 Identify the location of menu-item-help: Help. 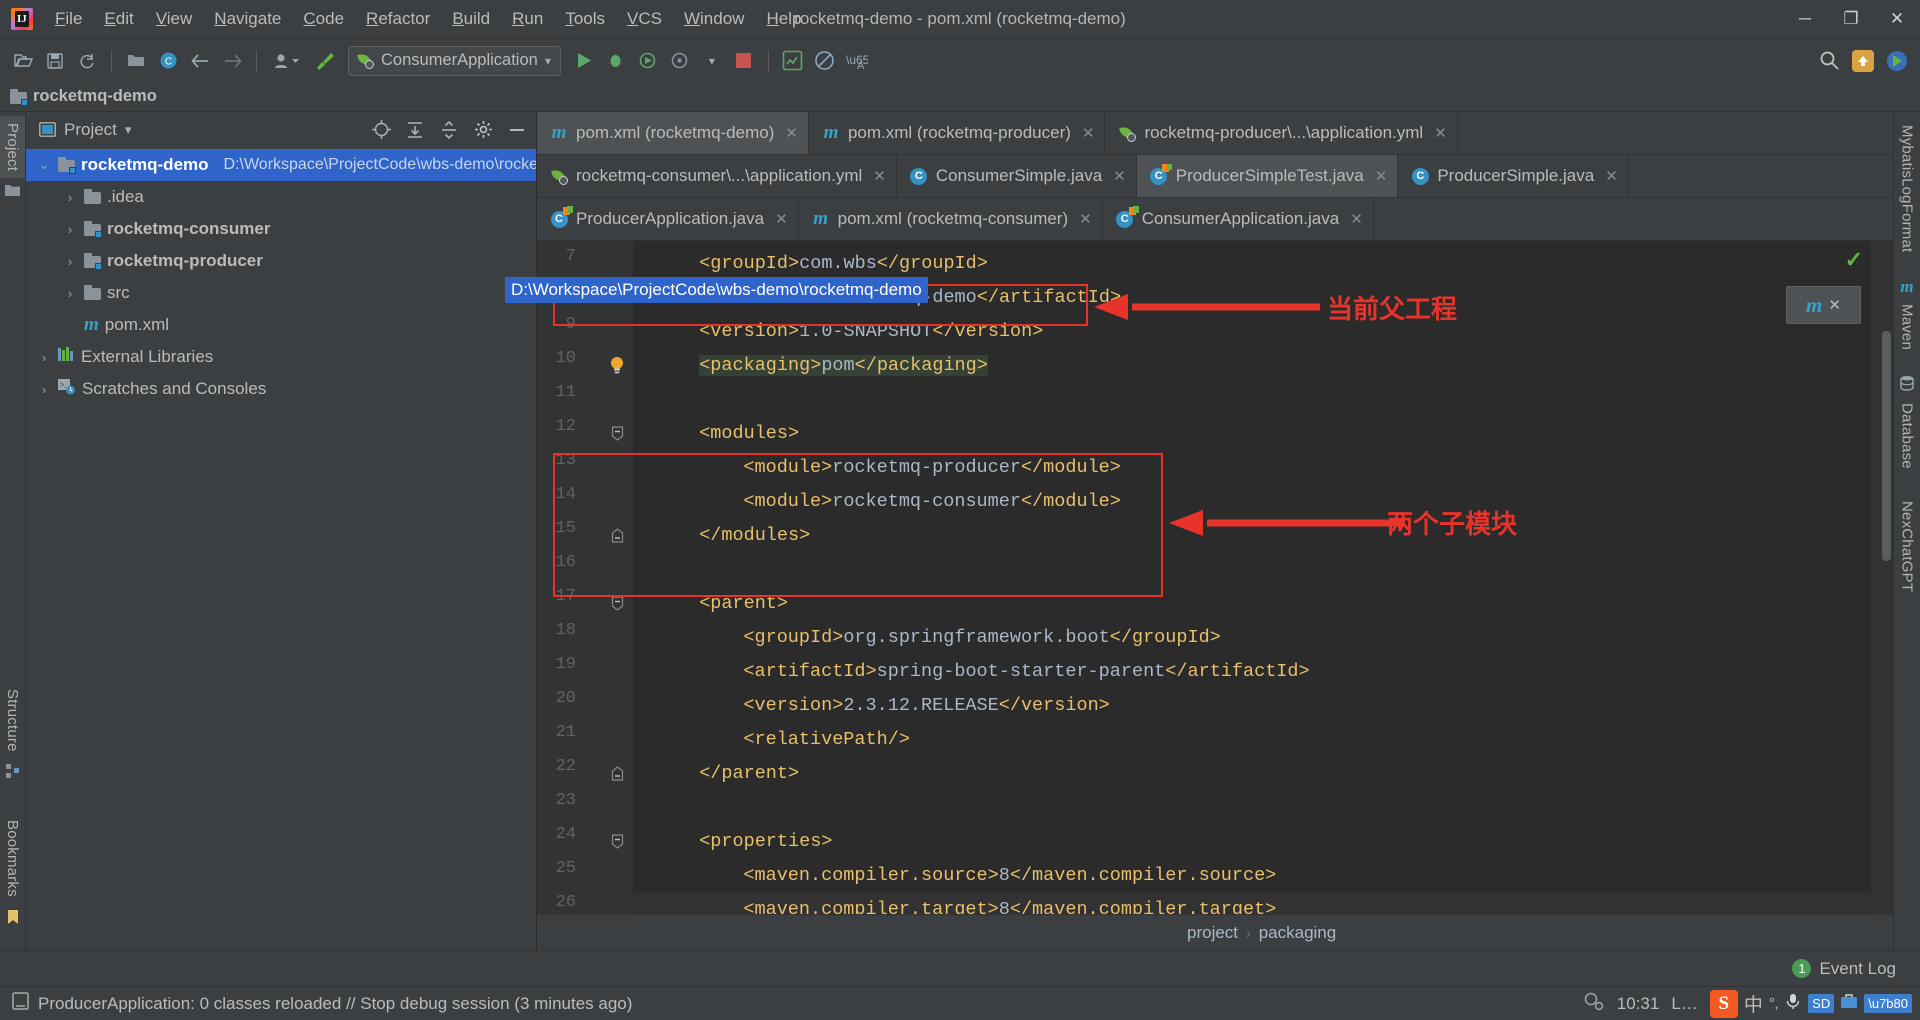
(783, 19).